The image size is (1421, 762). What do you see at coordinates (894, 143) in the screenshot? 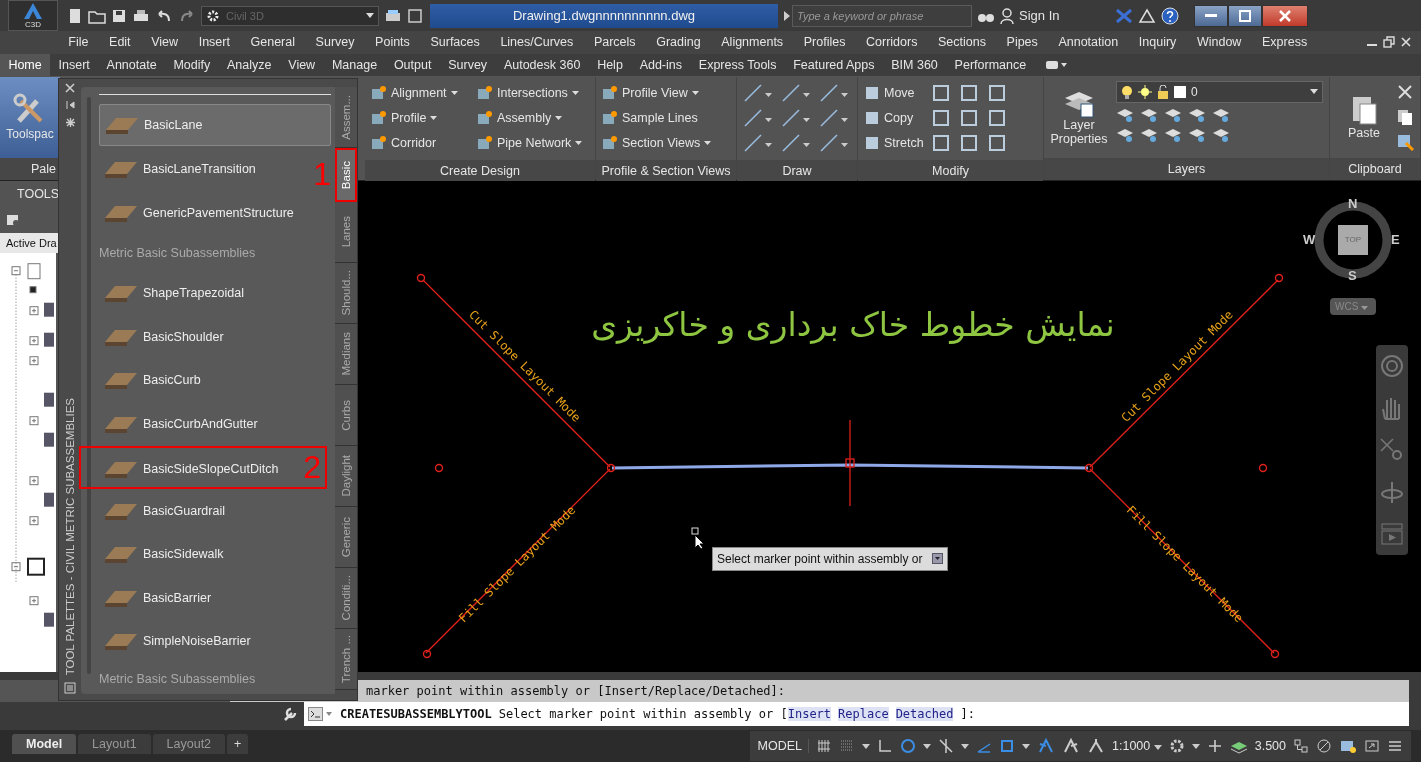
I see `ribbon-tool: Stretch` at bounding box center [894, 143].